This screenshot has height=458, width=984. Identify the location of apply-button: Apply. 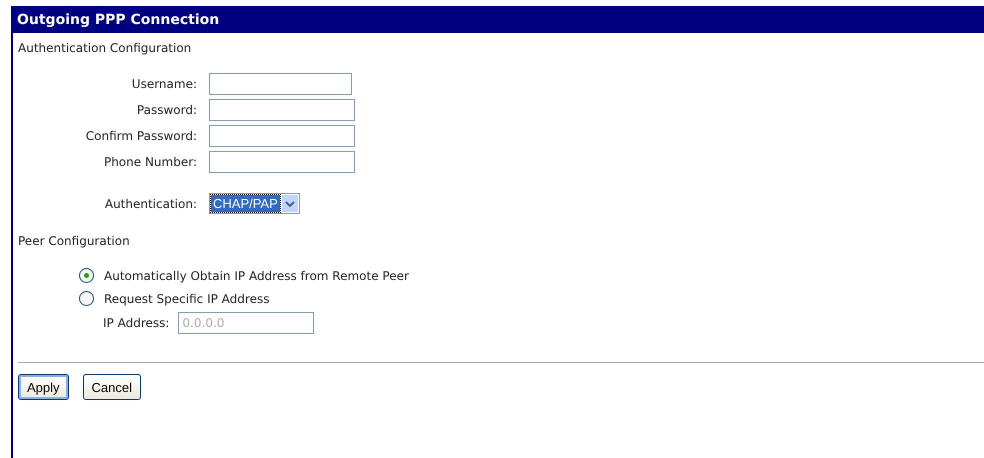
(43, 387).